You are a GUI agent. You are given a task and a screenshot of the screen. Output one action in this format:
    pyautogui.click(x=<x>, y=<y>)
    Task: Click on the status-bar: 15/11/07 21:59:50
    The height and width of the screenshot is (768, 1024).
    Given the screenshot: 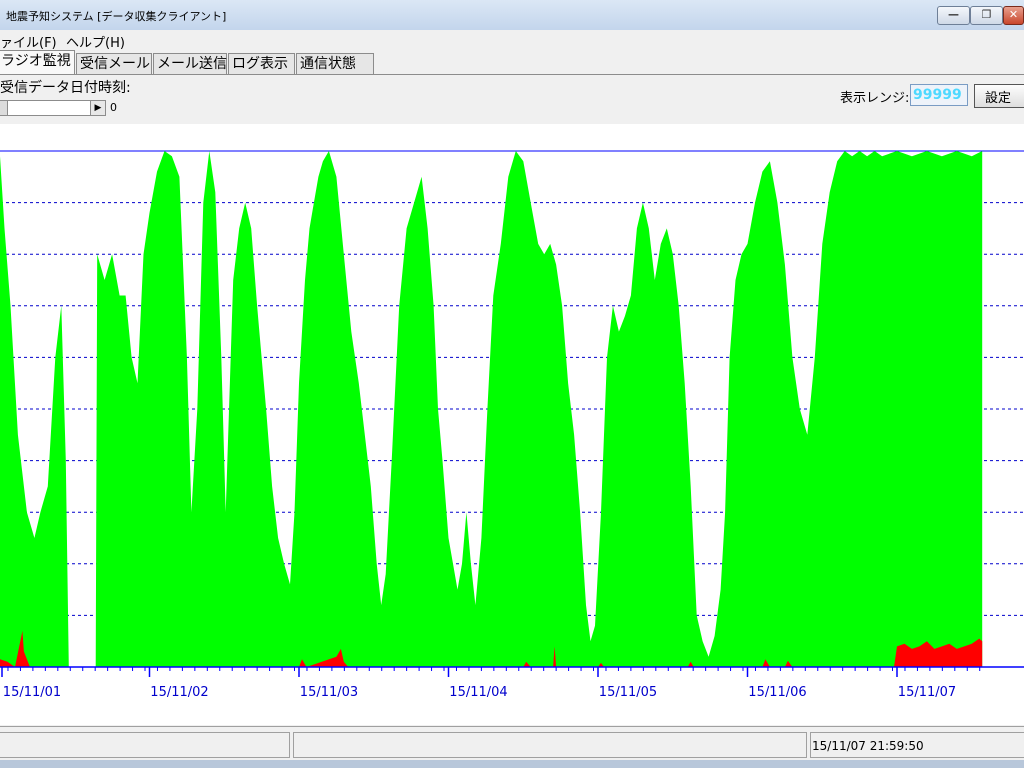 What is the action you would take?
    pyautogui.click(x=512, y=743)
    